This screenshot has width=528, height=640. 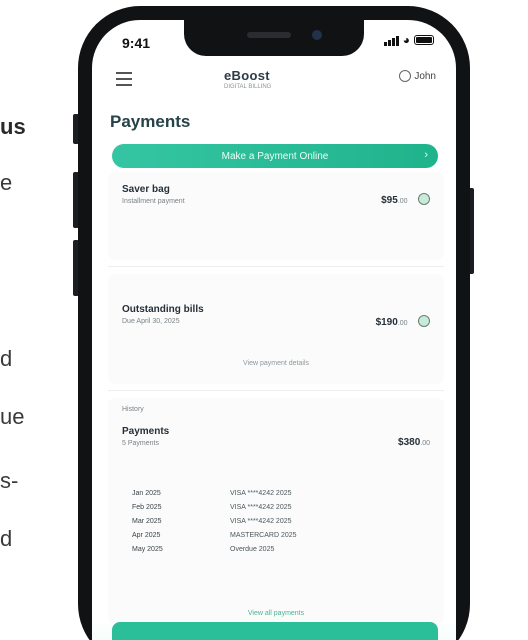 I want to click on card-subtitle: Installment payment, so click(x=153, y=201).